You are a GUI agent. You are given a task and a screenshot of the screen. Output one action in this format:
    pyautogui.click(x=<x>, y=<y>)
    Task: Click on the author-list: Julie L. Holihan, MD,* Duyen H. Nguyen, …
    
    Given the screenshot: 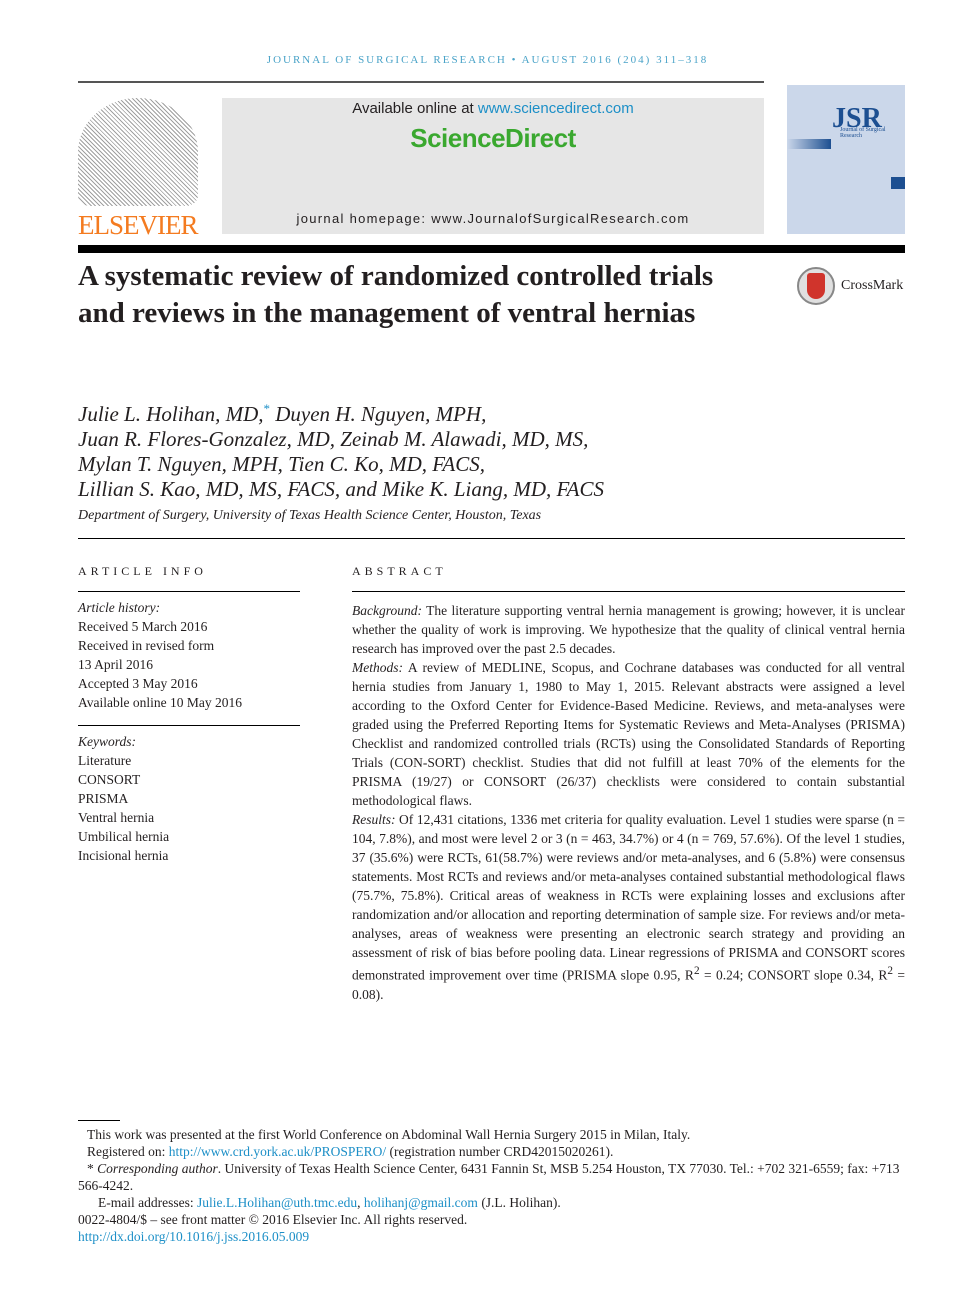 What is the action you would take?
    pyautogui.click(x=341, y=449)
    